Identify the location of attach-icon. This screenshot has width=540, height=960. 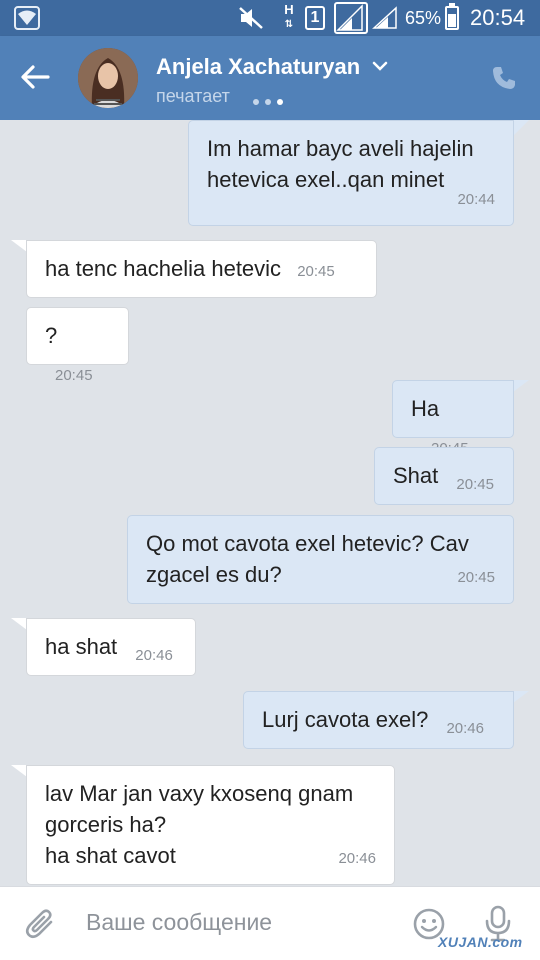
(41, 924).